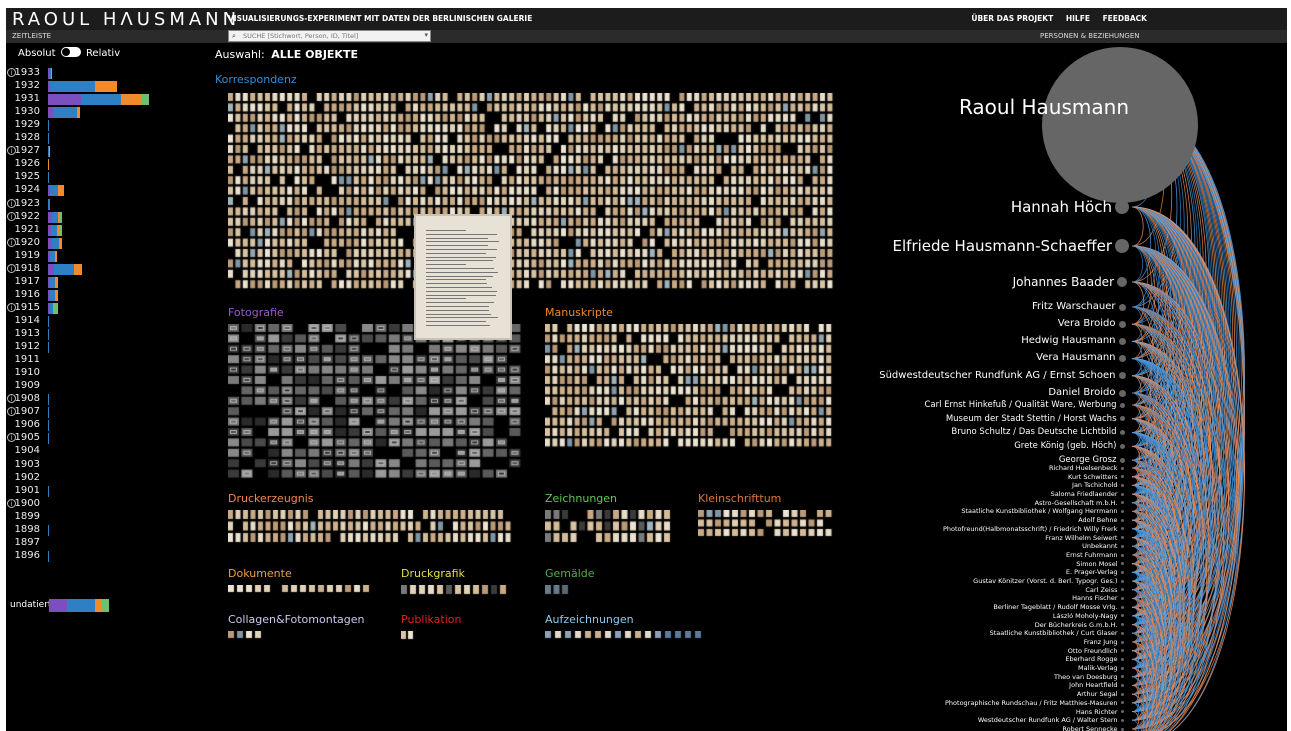 The width and height of the screenshot is (1291, 731). What do you see at coordinates (106, 204) in the screenshot?
I see `timeline-year-1923: i 1923` at bounding box center [106, 204].